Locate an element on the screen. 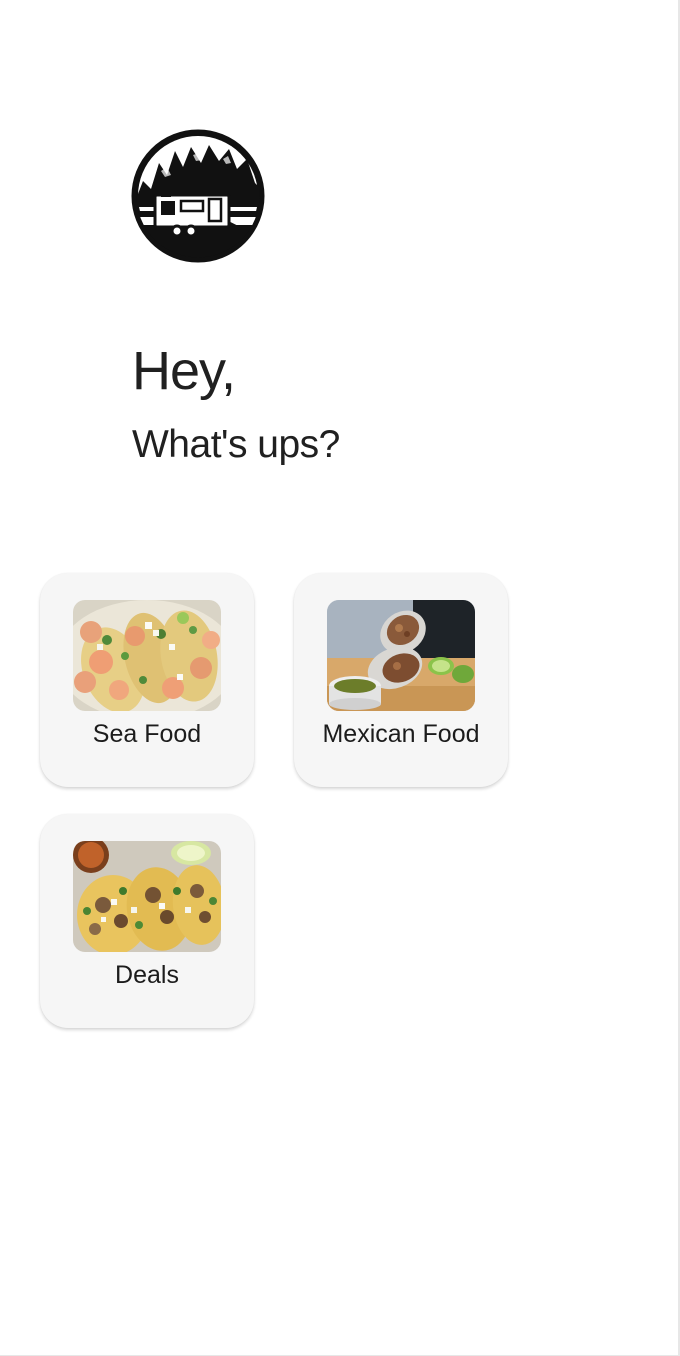  greeting-subtitle: What's ups? is located at coordinates (236, 444).